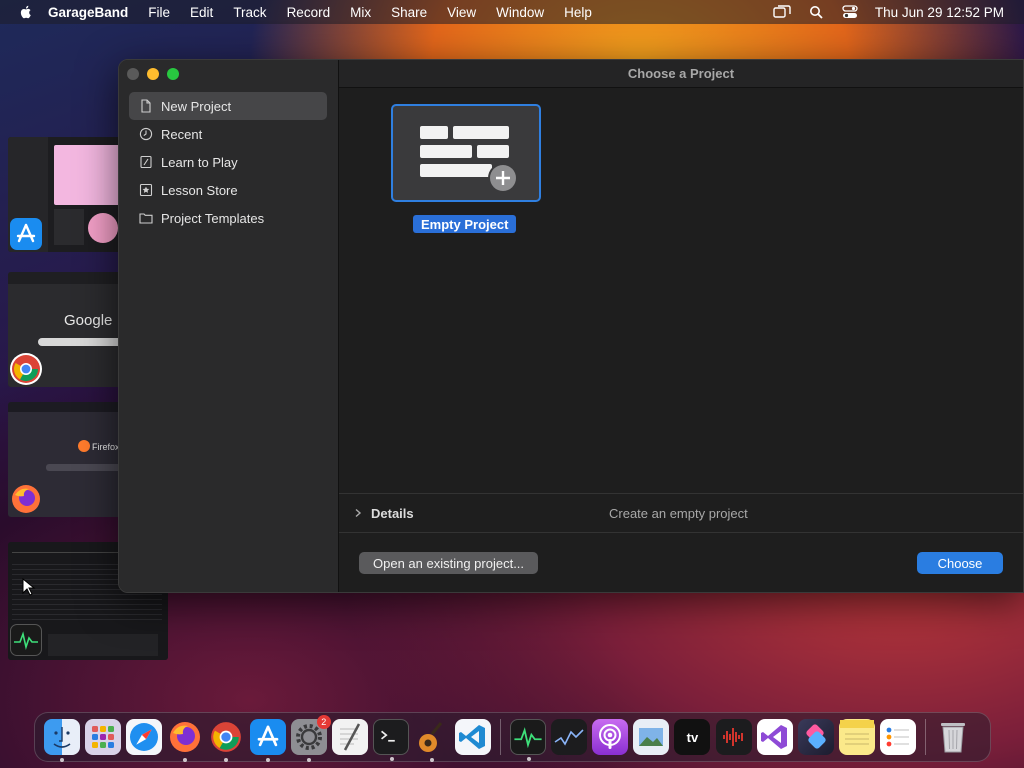 This screenshot has height=768, width=1024. I want to click on screen-mirroring-icon, so click(782, 12).